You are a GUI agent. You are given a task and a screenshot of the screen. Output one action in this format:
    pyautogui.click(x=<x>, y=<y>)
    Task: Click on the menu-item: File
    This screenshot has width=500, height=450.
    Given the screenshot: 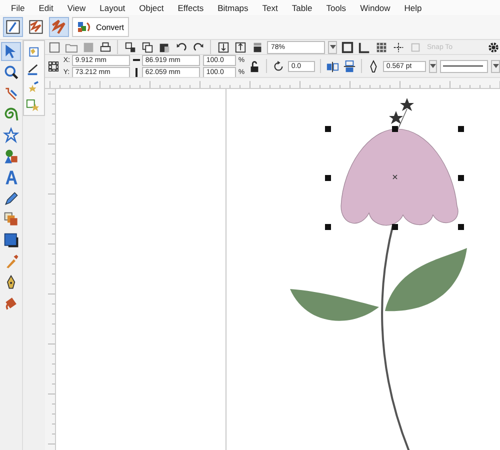 What is the action you would take?
    pyautogui.click(x=18, y=7)
    